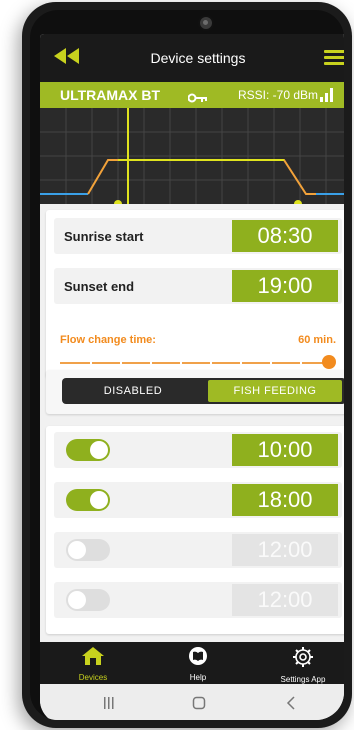 The height and width of the screenshot is (730, 354). What do you see at coordinates (192, 156) in the screenshot?
I see `light-schedule-graph` at bounding box center [192, 156].